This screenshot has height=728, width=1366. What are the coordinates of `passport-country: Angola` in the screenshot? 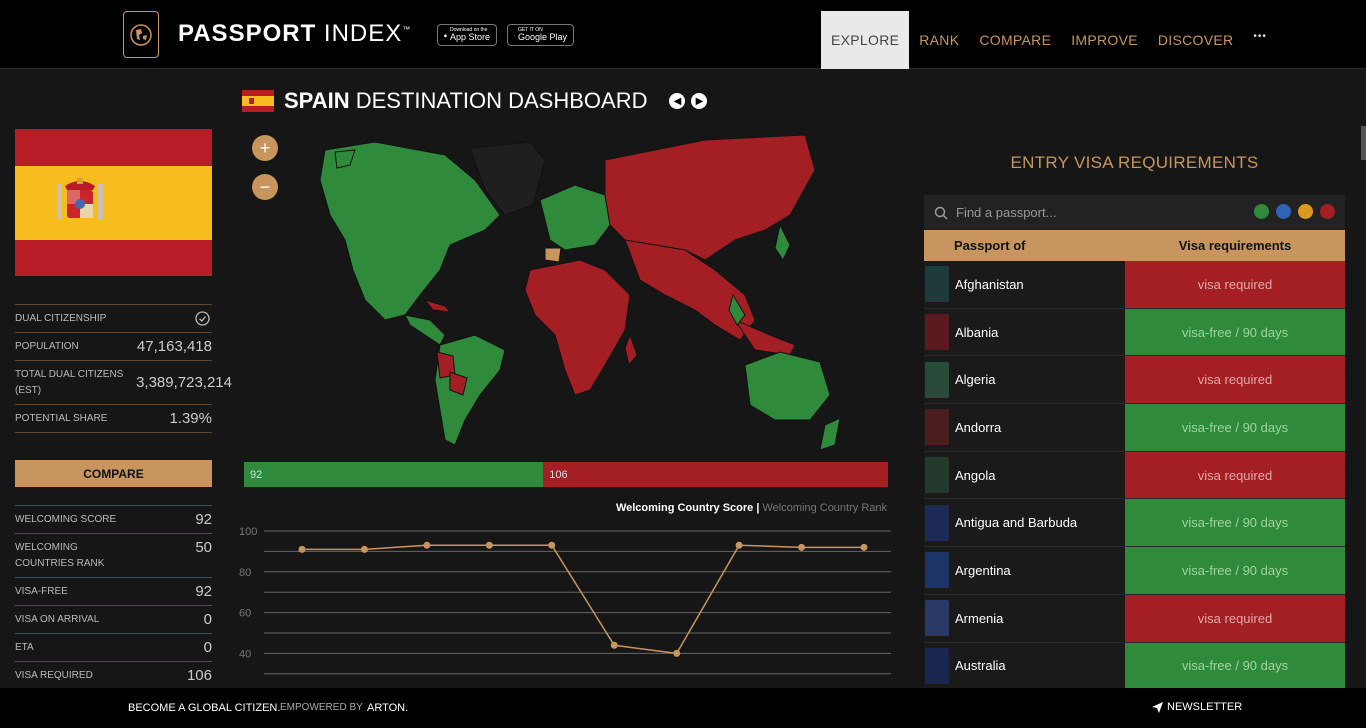 It's located at (975, 475).